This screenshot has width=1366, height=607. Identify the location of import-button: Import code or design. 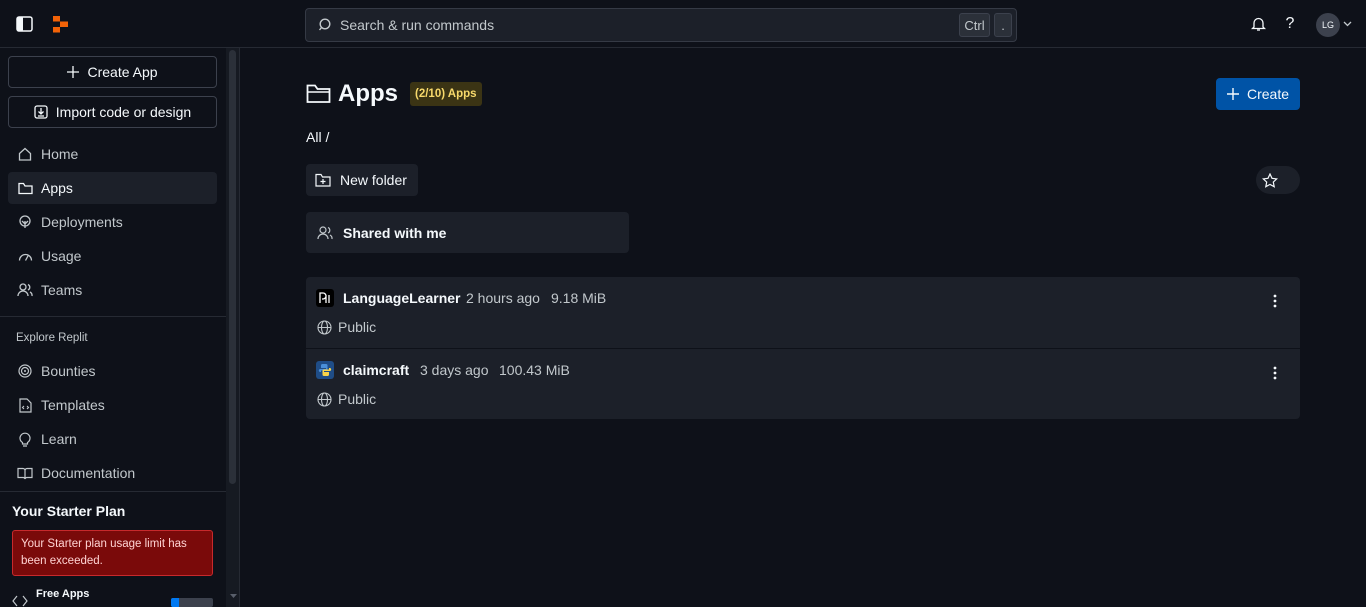
(112, 112).